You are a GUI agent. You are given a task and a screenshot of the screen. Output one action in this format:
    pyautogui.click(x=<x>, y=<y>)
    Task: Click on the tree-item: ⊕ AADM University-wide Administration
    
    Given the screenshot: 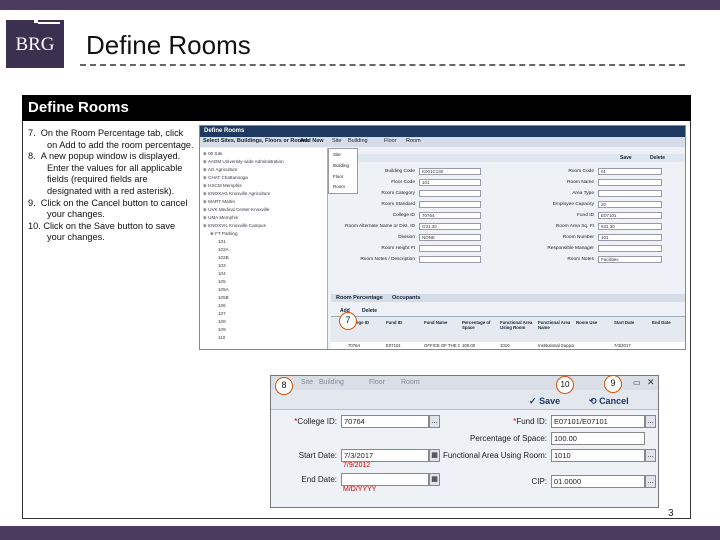 What is the action you would take?
    pyautogui.click(x=243, y=162)
    